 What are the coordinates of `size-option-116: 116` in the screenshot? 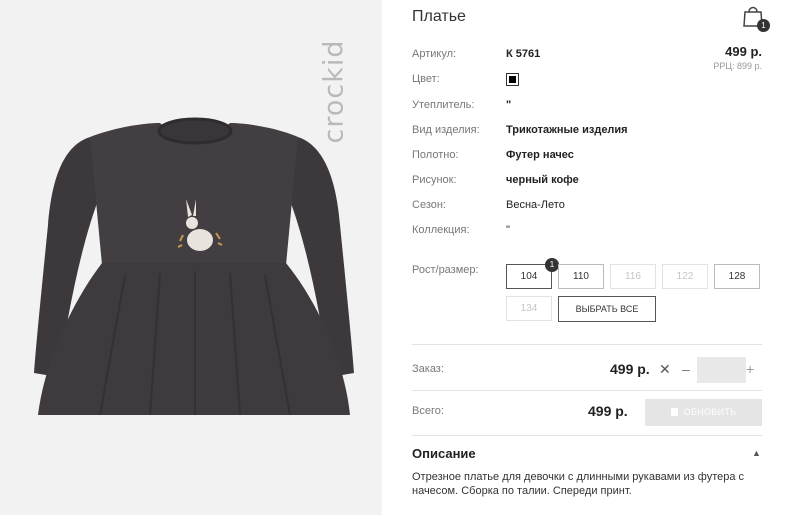 It's located at (633, 276).